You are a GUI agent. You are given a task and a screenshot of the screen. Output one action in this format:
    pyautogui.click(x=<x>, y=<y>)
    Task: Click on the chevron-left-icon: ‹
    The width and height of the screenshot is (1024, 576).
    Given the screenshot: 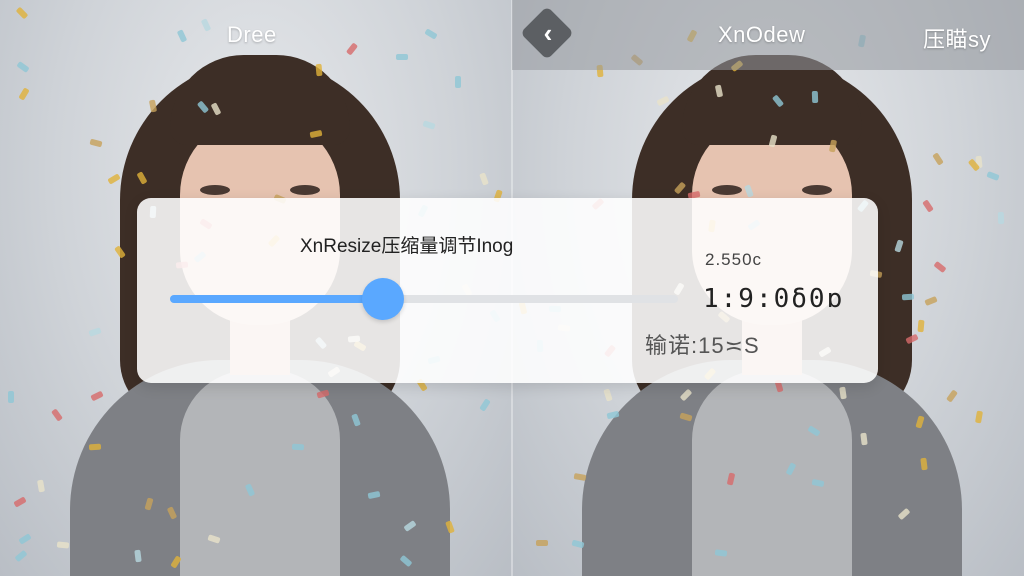 What is the action you would take?
    pyautogui.click(x=548, y=33)
    